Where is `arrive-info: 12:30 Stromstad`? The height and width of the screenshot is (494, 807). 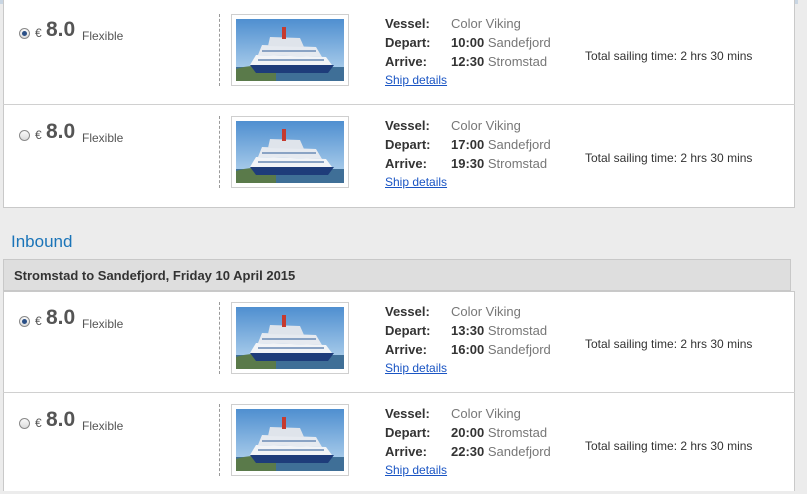 arrive-info: 12:30 Stromstad is located at coordinates (499, 61).